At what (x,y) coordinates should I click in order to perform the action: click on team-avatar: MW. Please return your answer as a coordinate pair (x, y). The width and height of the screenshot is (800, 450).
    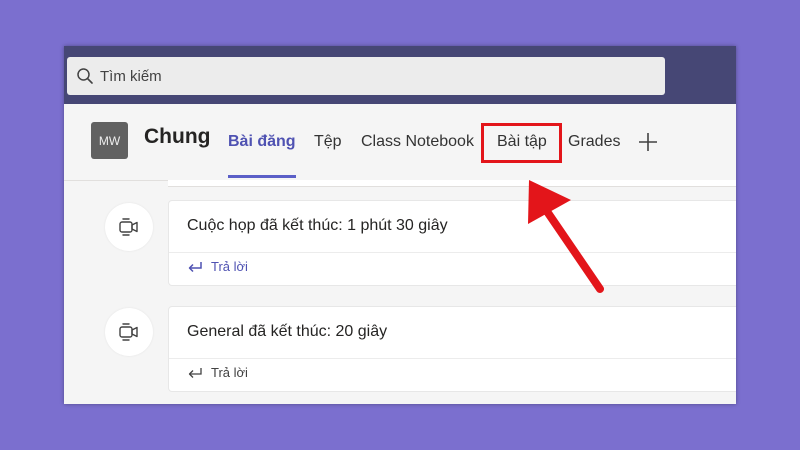
    Looking at the image, I should click on (109, 140).